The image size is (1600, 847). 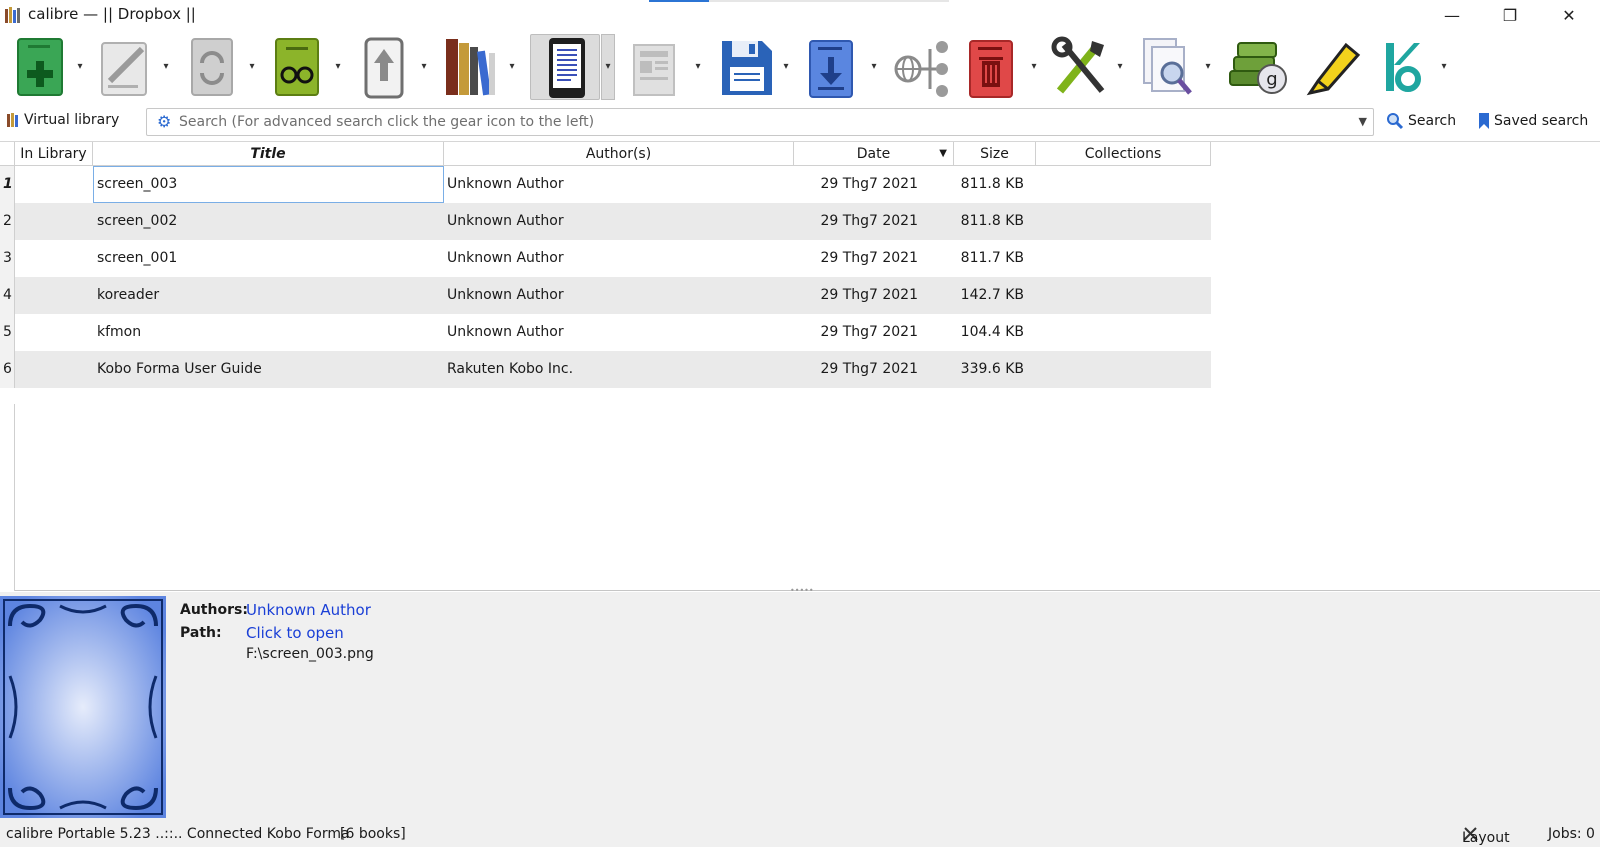 What do you see at coordinates (989, 295) in the screenshot?
I see `size-cell: 142.7 KB` at bounding box center [989, 295].